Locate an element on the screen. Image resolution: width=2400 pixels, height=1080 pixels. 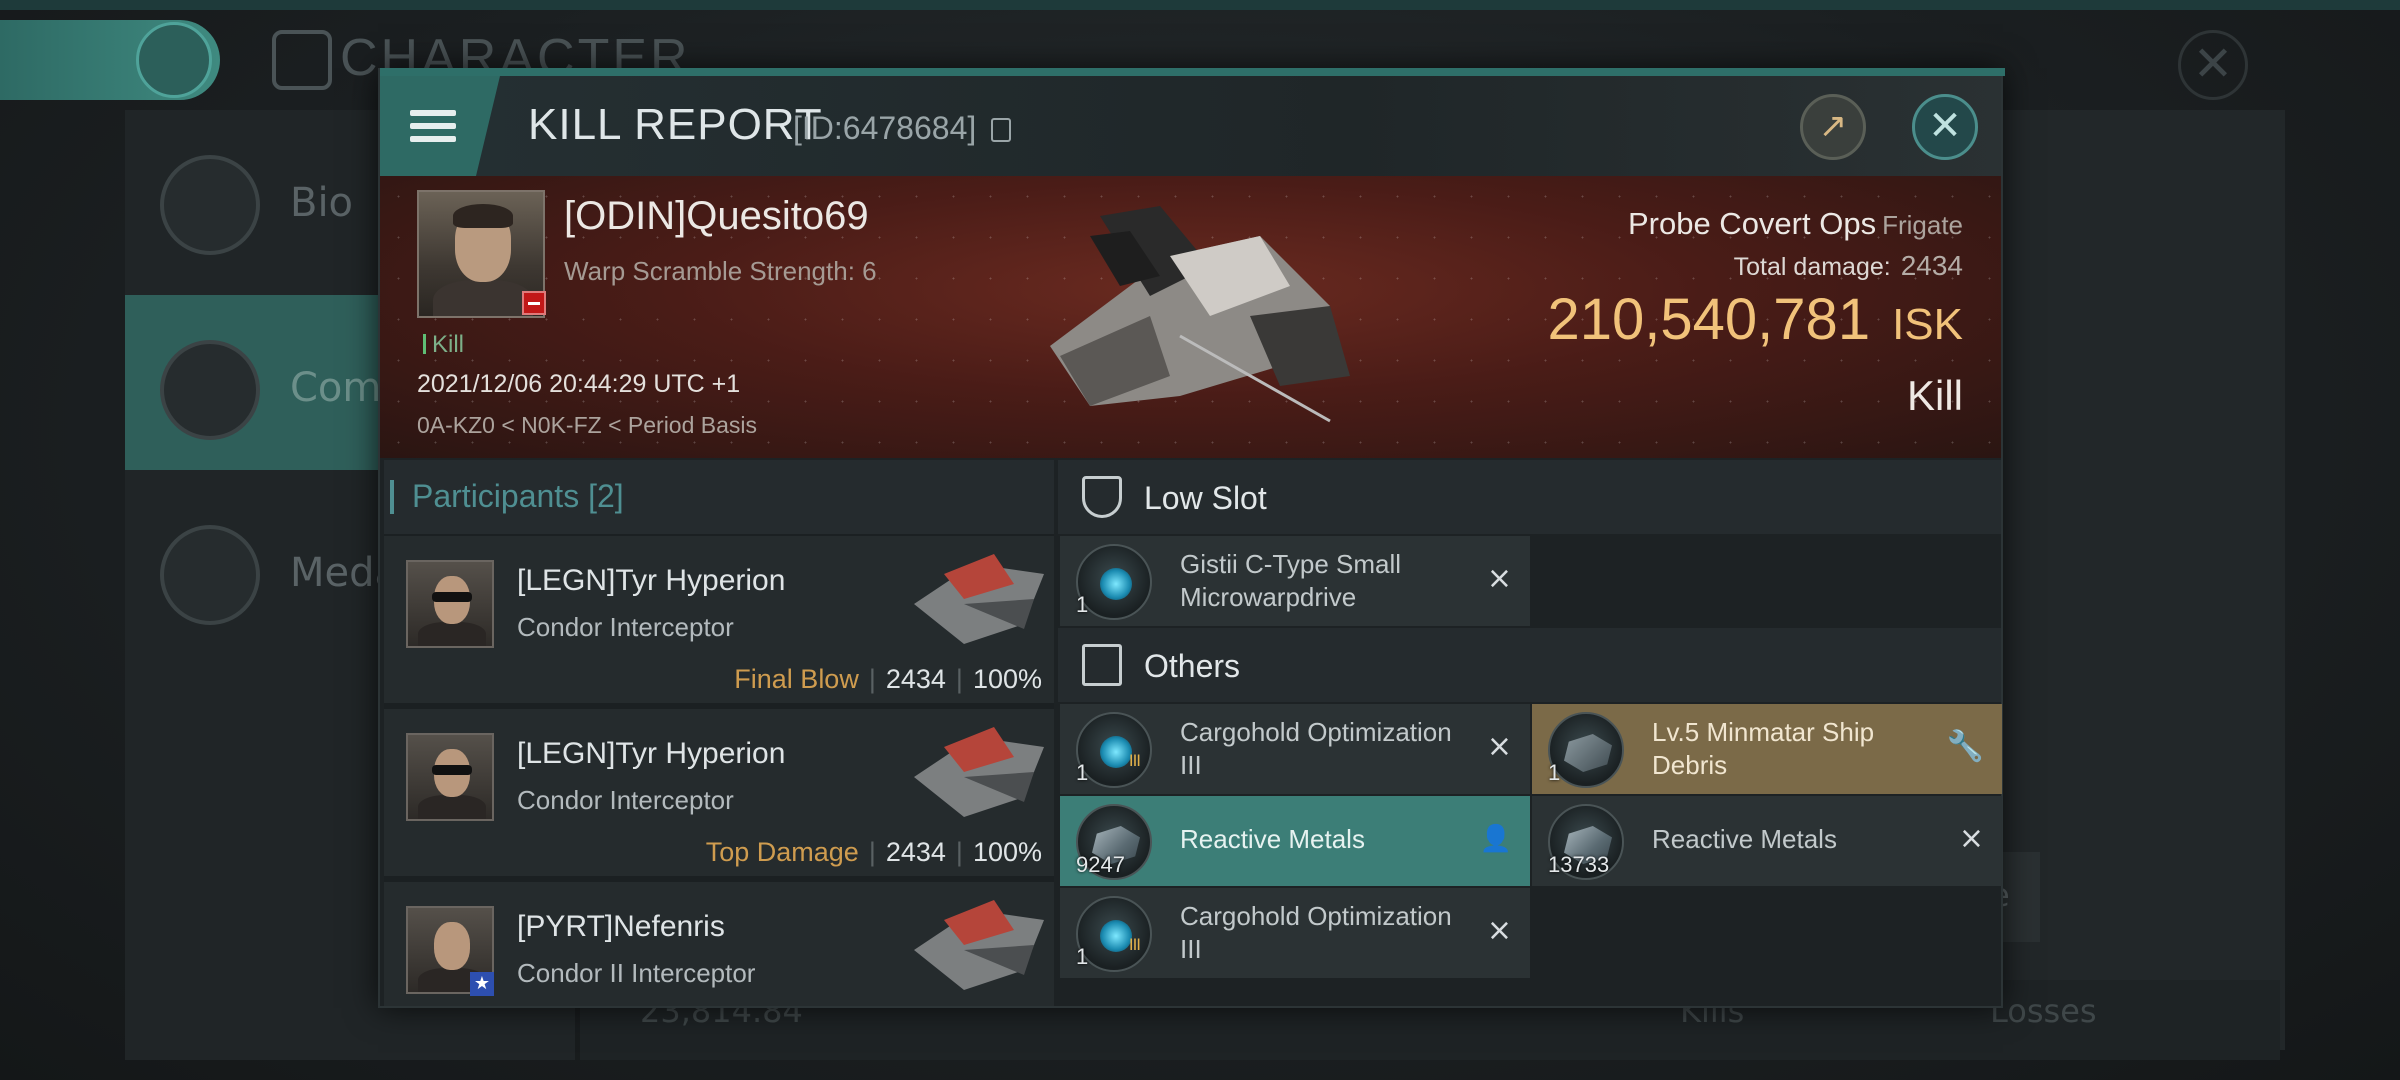
top-strip is located at coordinates (1200, 5).